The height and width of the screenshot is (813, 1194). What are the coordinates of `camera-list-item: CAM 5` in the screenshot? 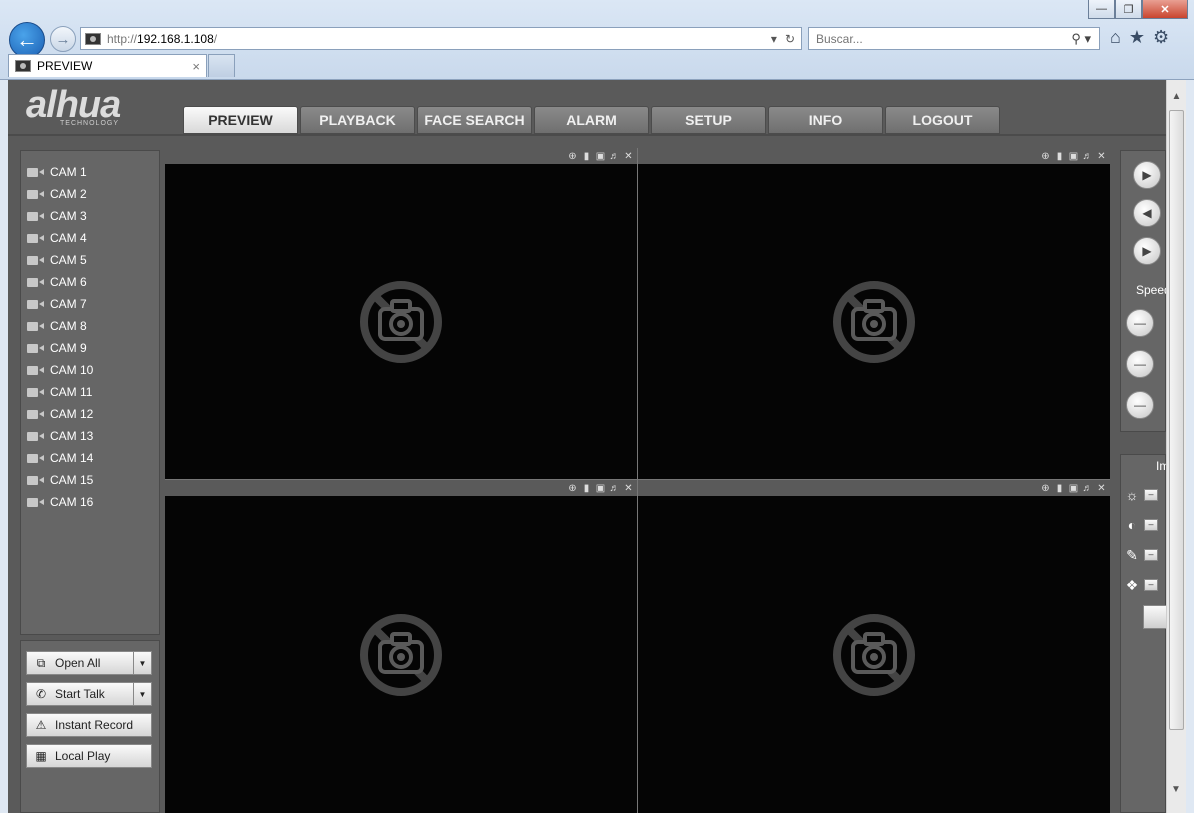 It's located at (90, 260).